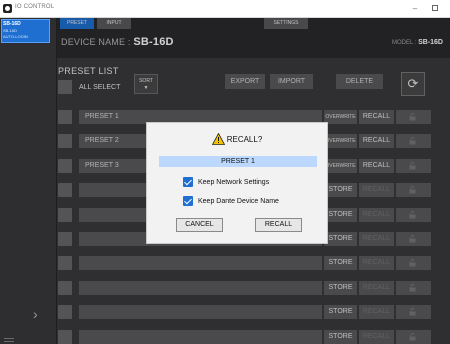  I want to click on recall-confirm-button: RECALL, so click(278, 225).